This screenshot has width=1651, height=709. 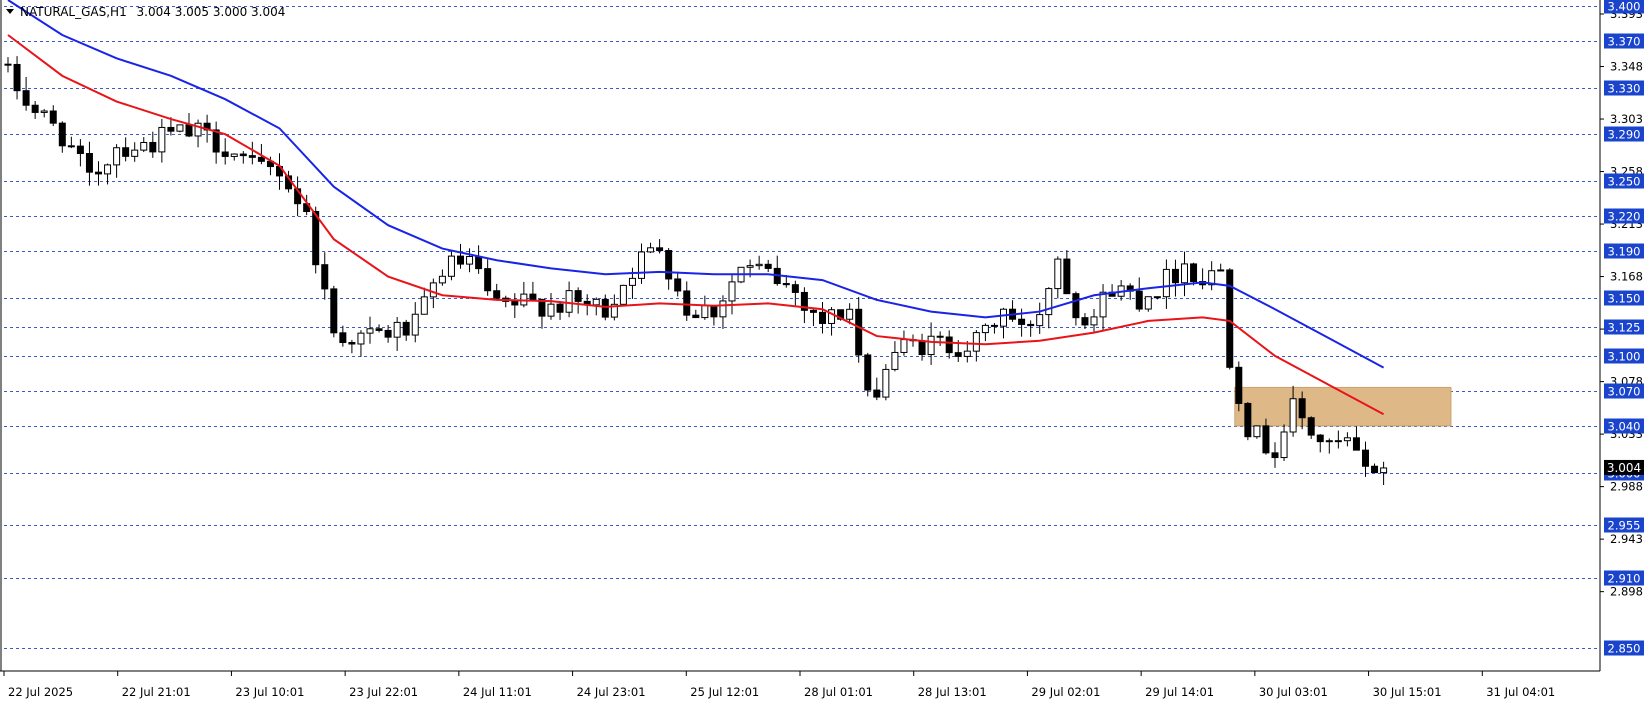 I want to click on header: NATURAL_GAS,H1 3.004 3.005 3.000 3.004, so click(x=145, y=12).